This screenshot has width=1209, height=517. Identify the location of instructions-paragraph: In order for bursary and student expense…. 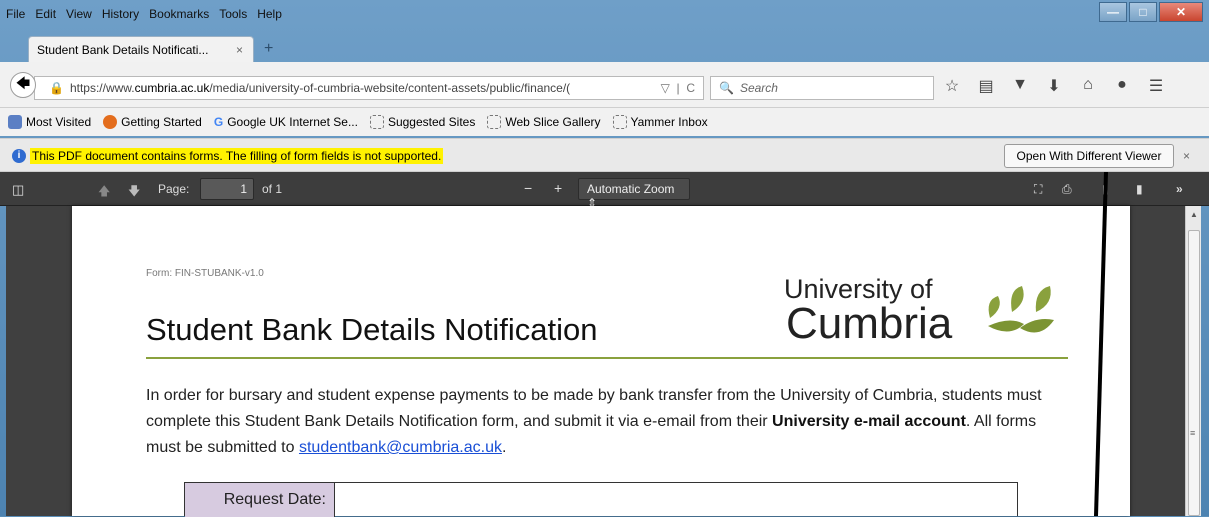
(606, 422).